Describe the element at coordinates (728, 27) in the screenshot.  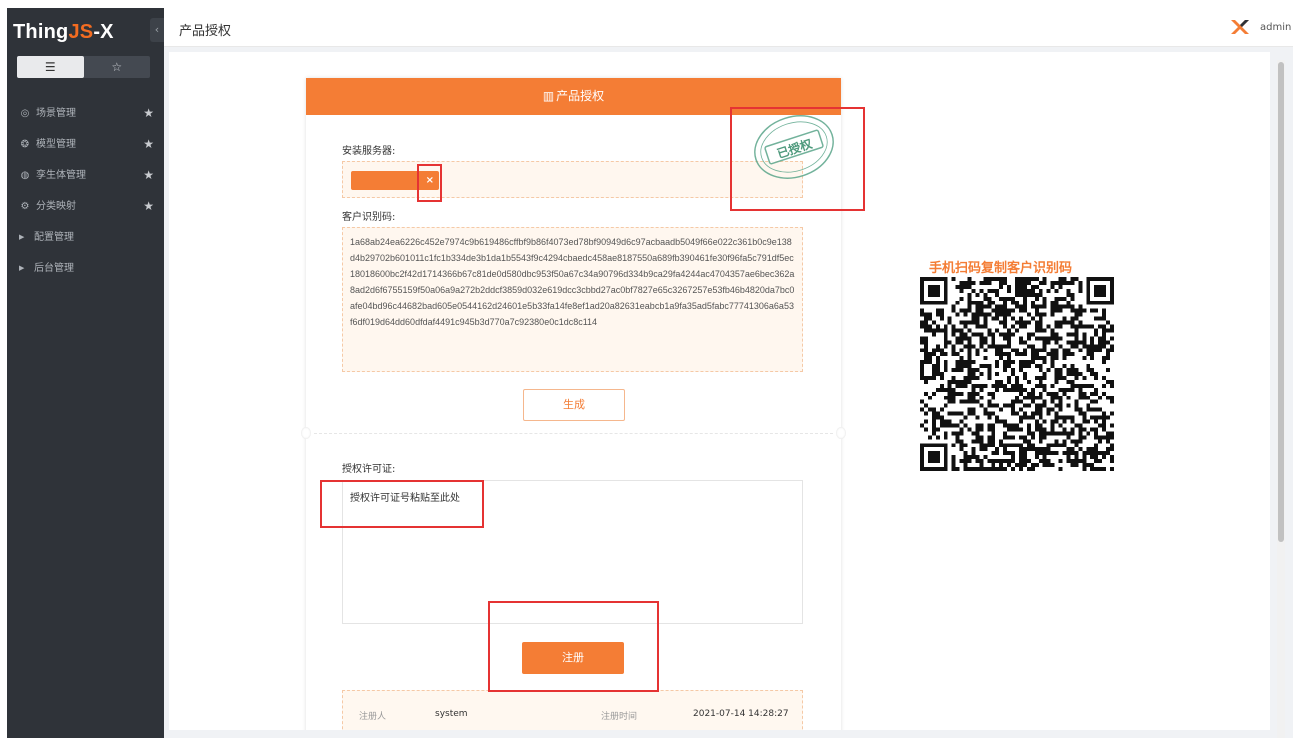
I see `header: 产品授权 admin` at that location.